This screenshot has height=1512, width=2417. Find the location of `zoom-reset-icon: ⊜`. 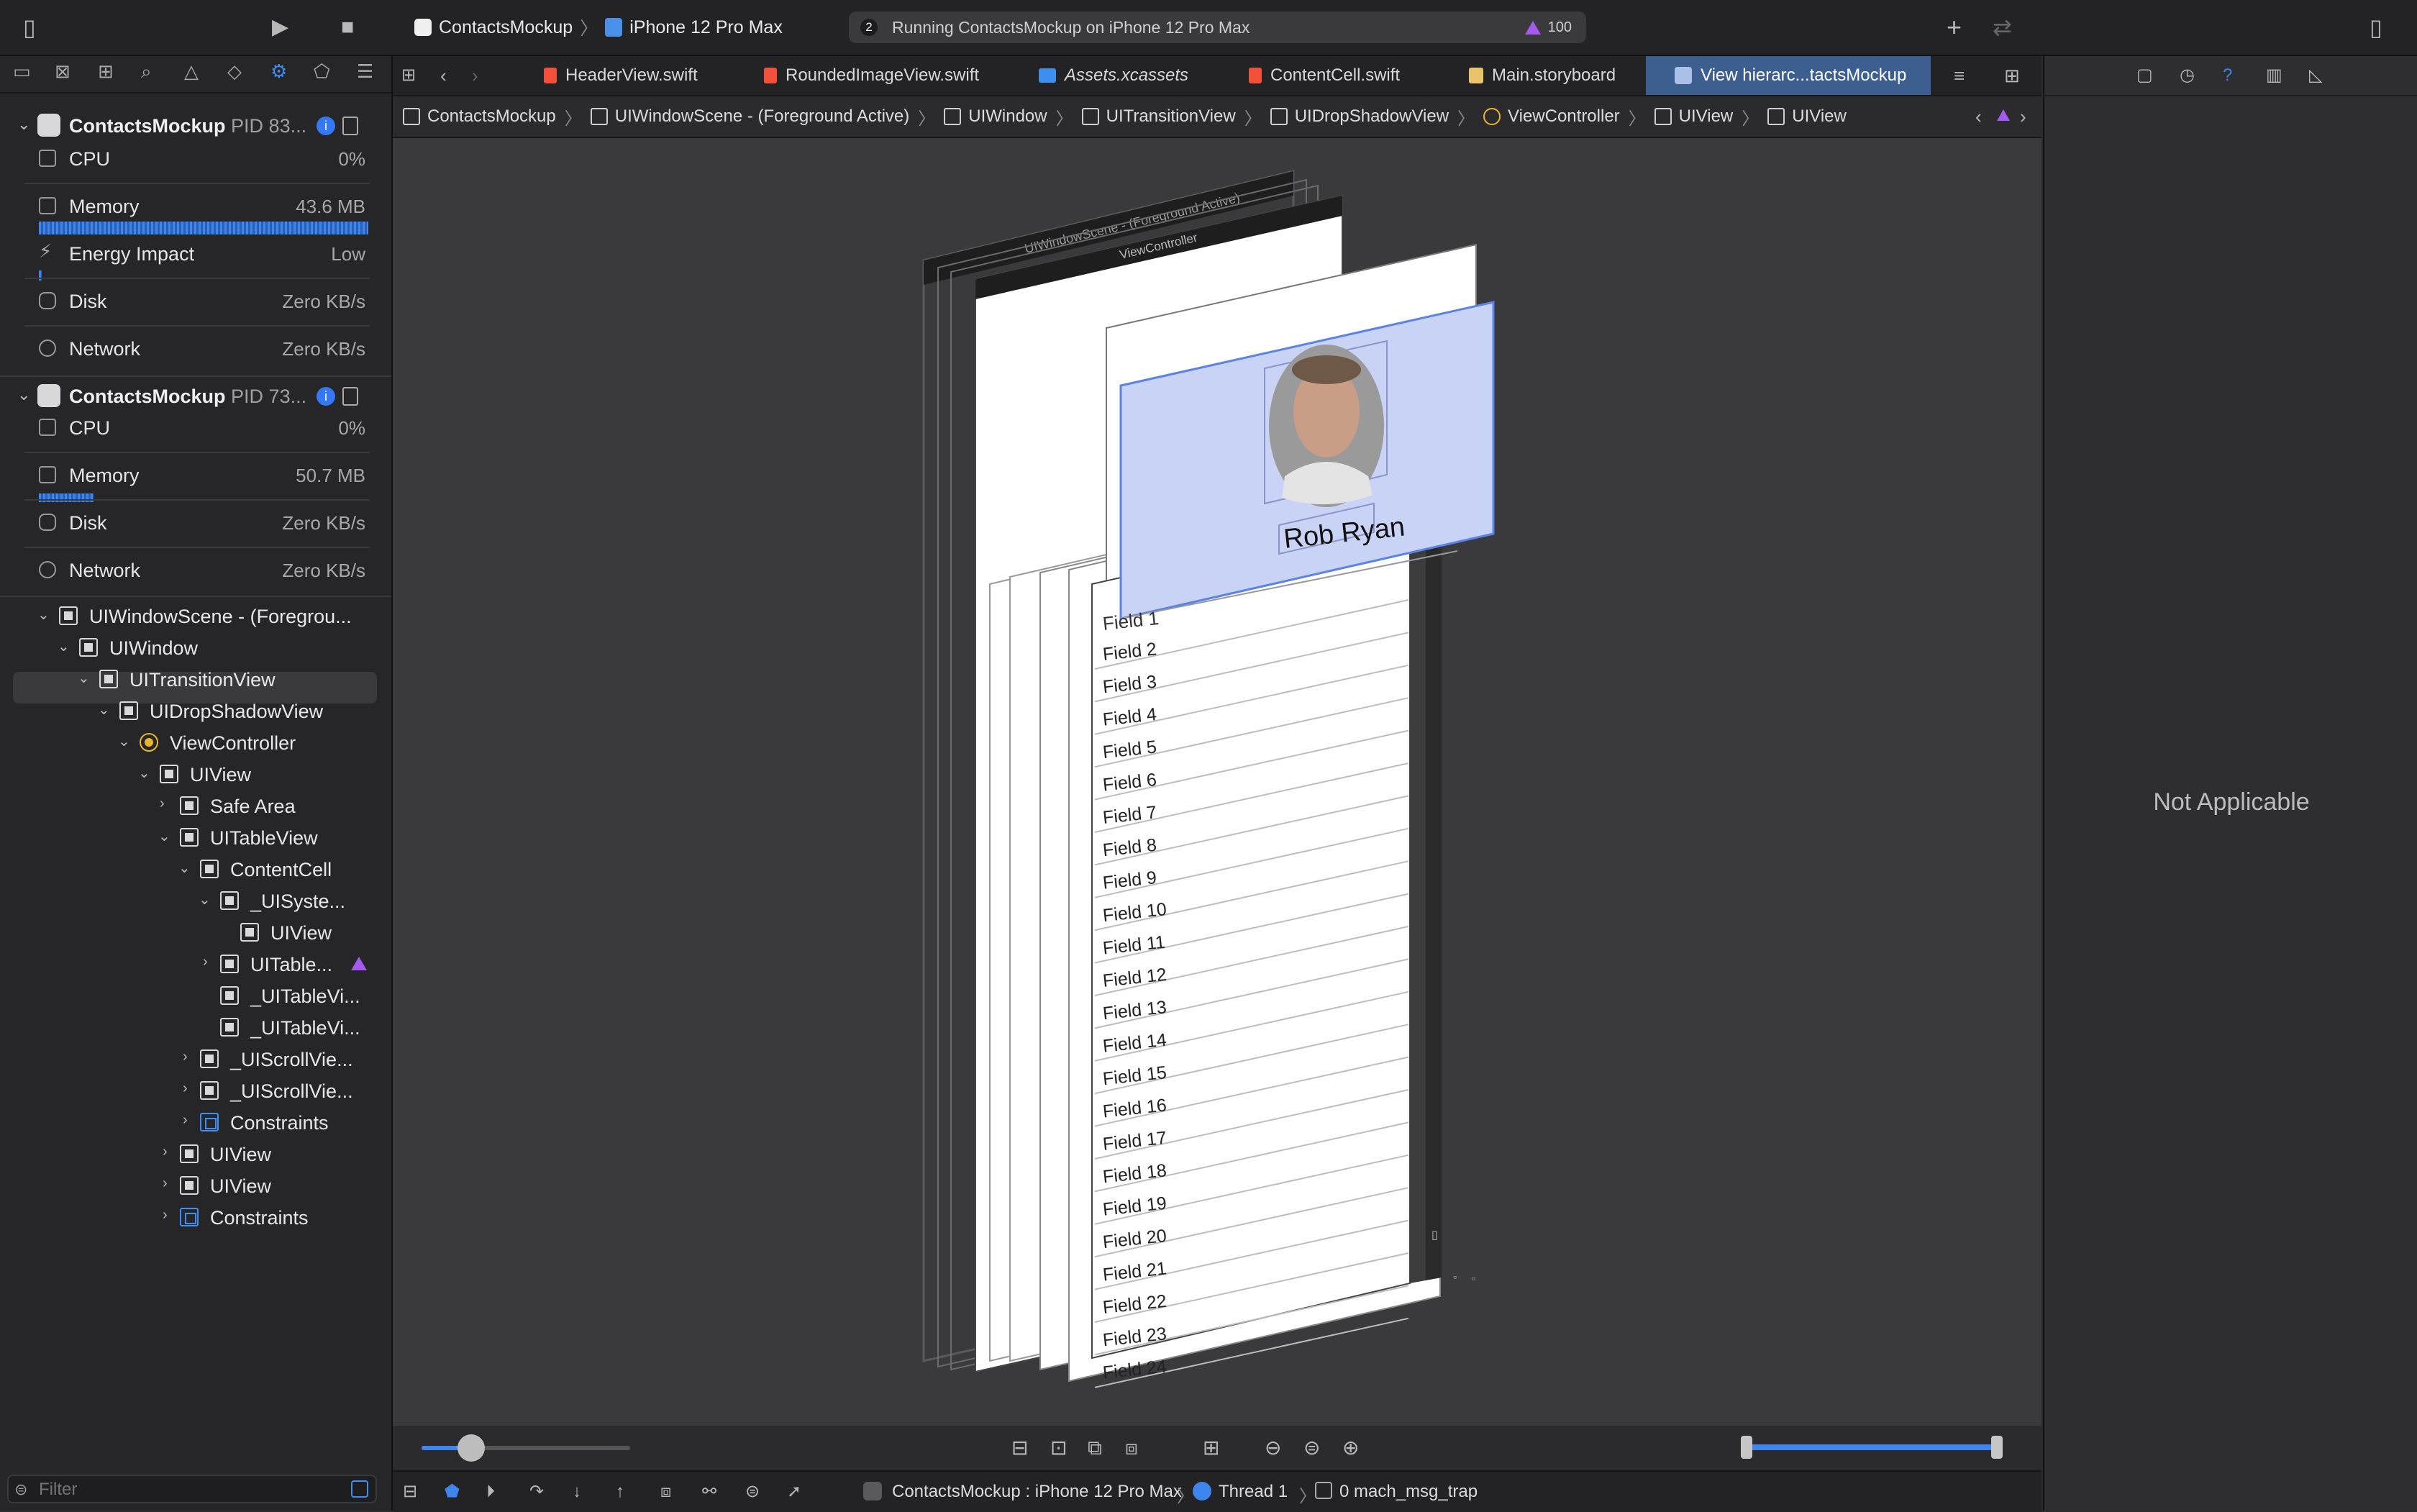

zoom-reset-icon: ⊜ is located at coordinates (1312, 1448).